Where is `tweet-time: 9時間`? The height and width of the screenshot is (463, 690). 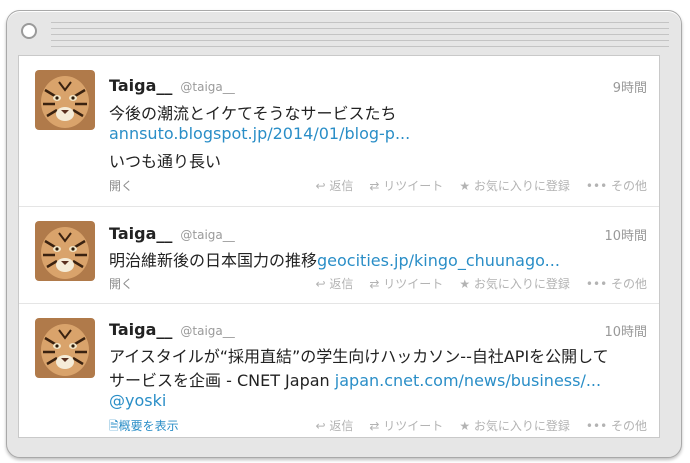
tweet-time: 9時間 is located at coordinates (630, 86).